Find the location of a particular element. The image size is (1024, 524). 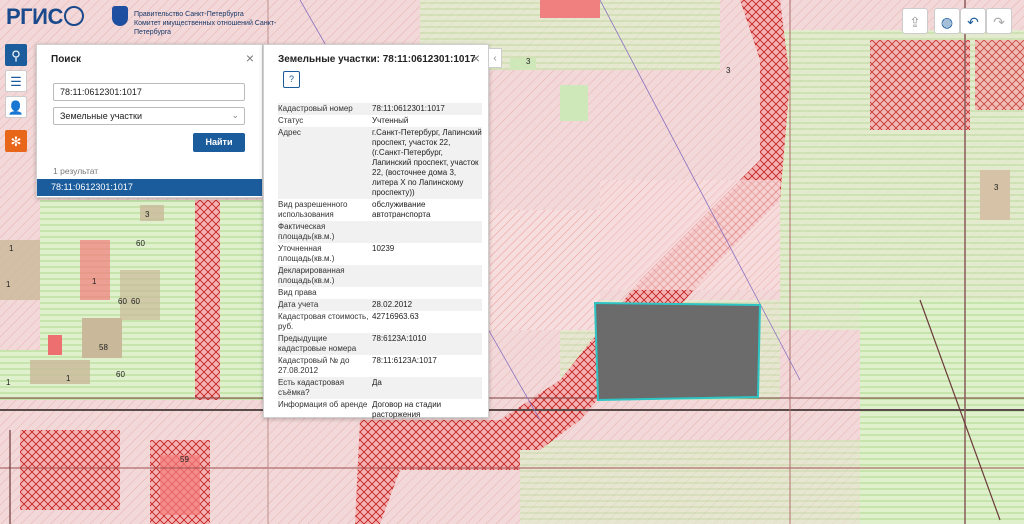

redo-button: ↷ is located at coordinates (999, 21).